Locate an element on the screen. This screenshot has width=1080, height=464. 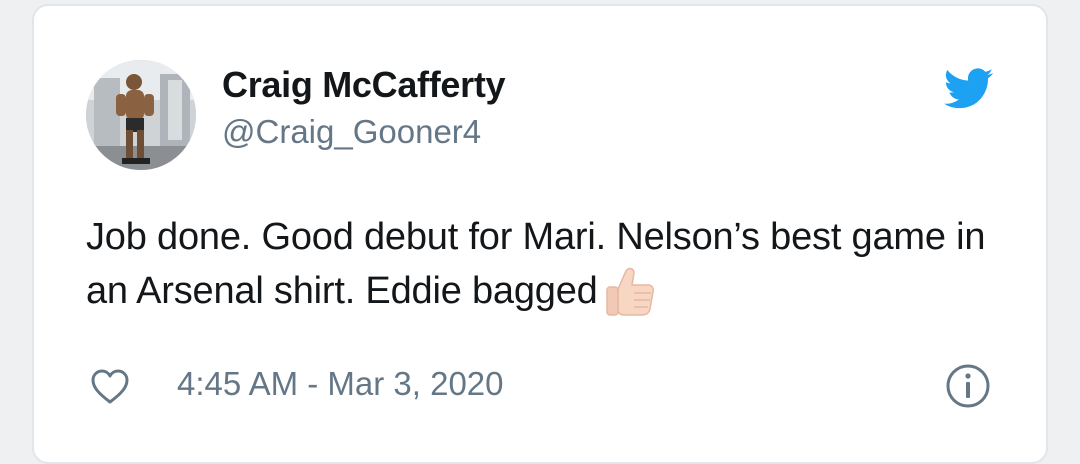
avatar-photo is located at coordinates (141, 115).